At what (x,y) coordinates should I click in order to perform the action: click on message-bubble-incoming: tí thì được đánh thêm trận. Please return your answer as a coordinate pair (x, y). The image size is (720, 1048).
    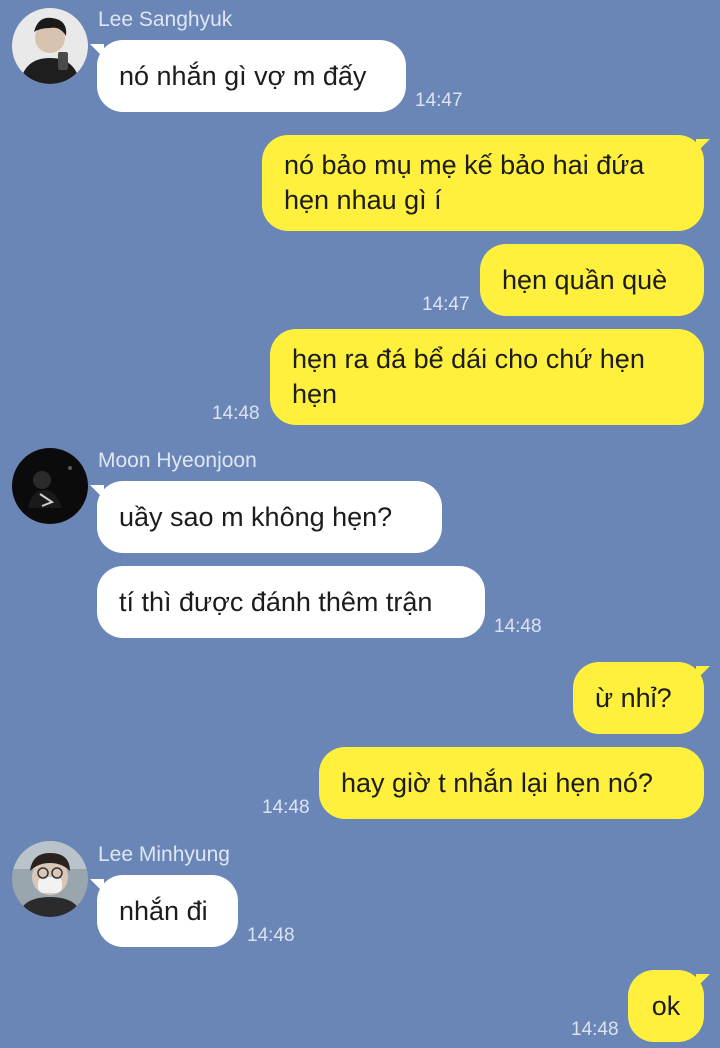
    Looking at the image, I should click on (291, 602).